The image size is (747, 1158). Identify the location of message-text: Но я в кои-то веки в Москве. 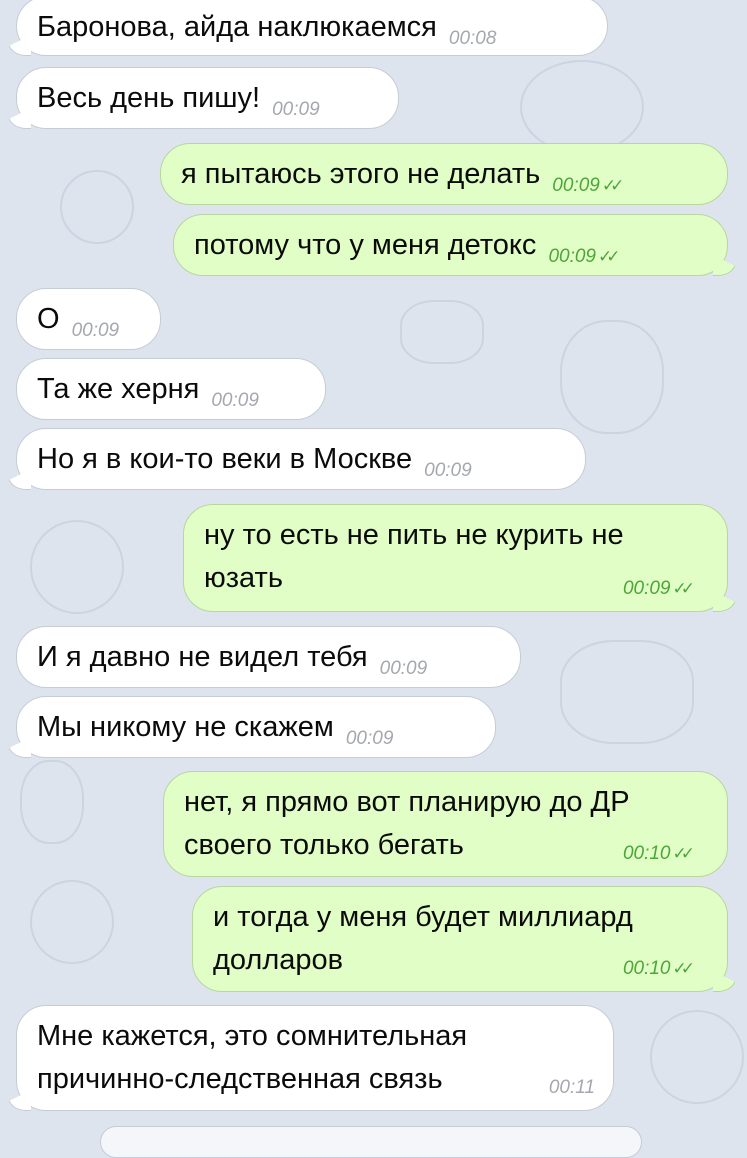
(225, 459).